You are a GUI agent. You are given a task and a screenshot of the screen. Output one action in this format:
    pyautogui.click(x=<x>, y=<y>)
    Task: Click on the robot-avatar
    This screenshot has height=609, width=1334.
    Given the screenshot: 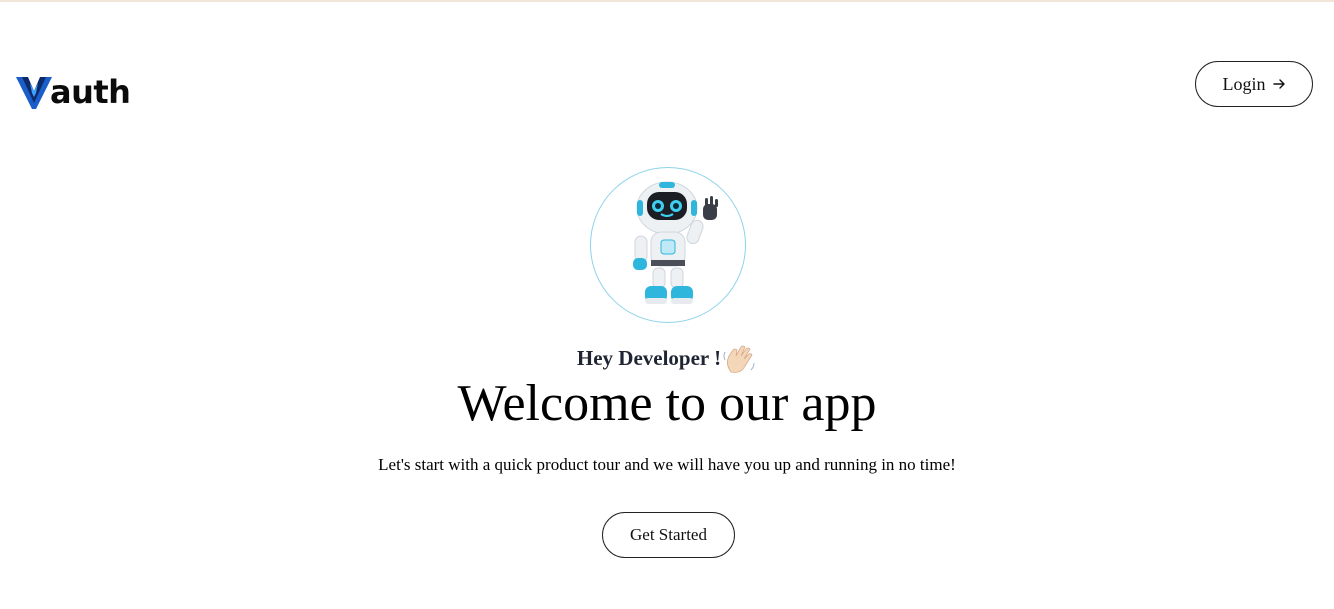 What is the action you would take?
    pyautogui.click(x=668, y=245)
    